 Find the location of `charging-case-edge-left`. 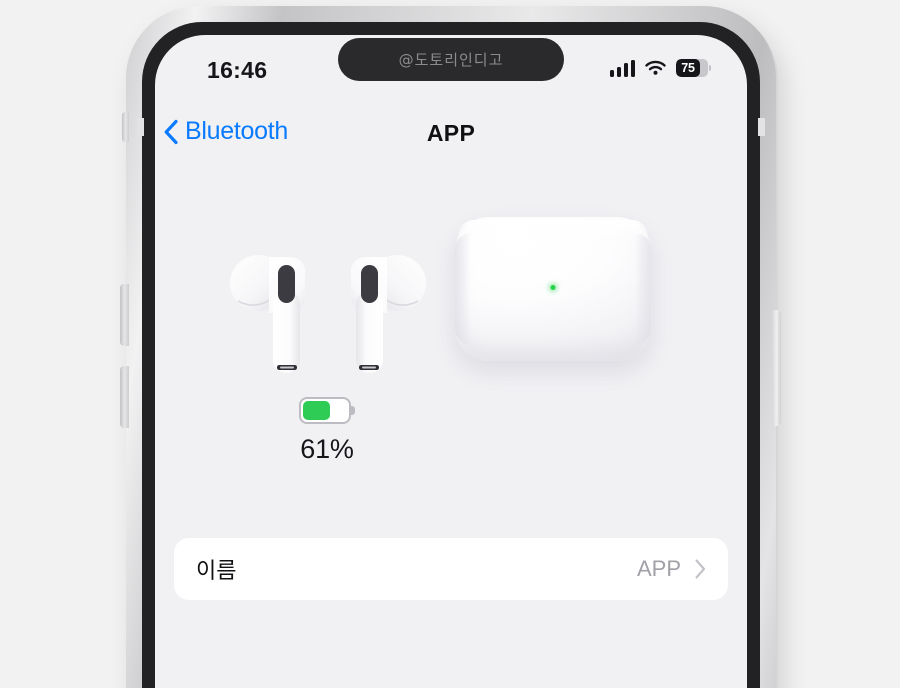

charging-case-edge-left is located at coordinates (463, 289).